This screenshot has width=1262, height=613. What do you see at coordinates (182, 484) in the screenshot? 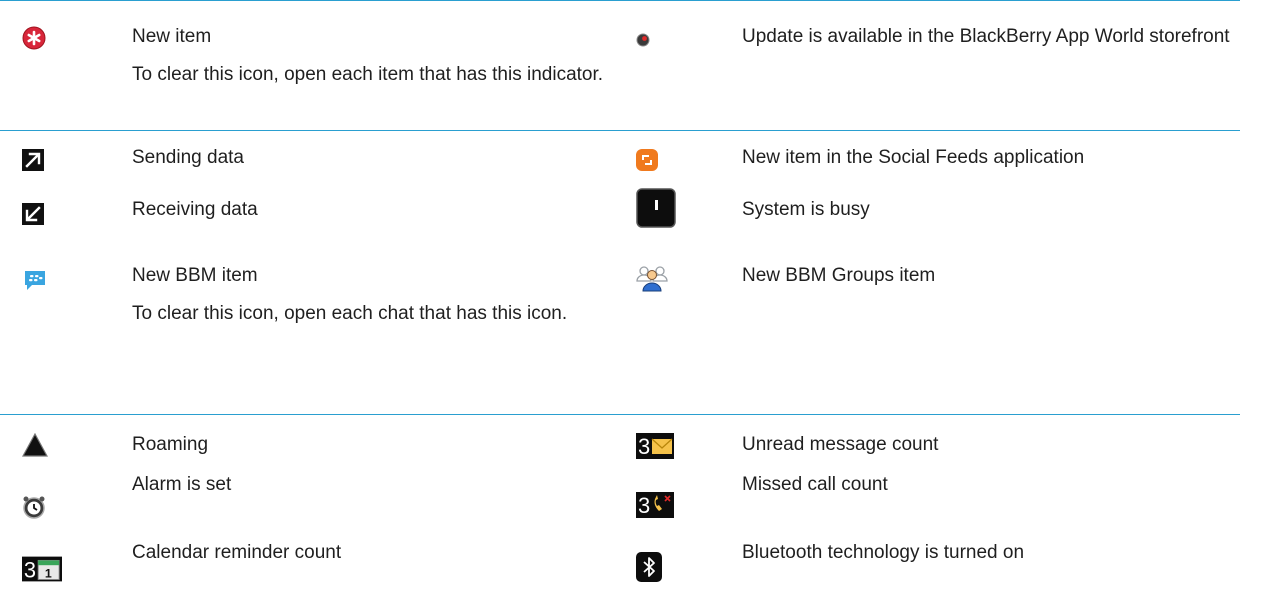
I see `item-title: Alarm is set` at bounding box center [182, 484].